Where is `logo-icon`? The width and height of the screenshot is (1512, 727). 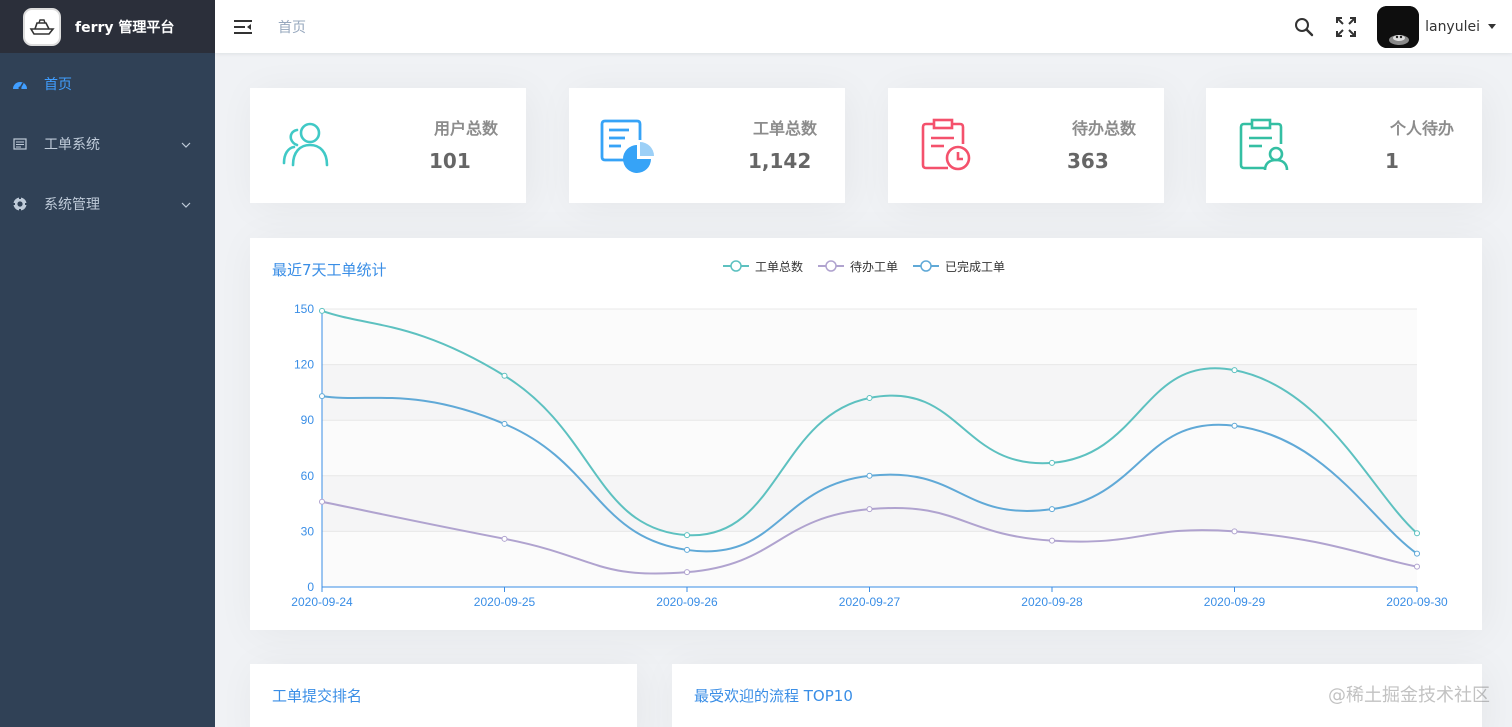
logo-icon is located at coordinates (42, 26).